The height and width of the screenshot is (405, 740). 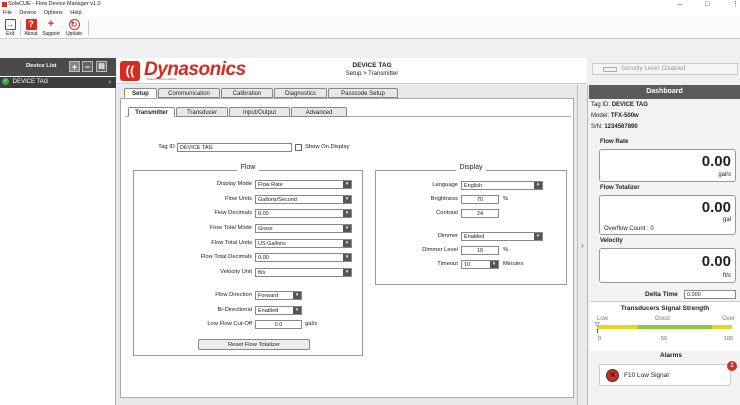 What do you see at coordinates (614, 142) in the screenshot?
I see `flow-rate-label: Flow Rate` at bounding box center [614, 142].